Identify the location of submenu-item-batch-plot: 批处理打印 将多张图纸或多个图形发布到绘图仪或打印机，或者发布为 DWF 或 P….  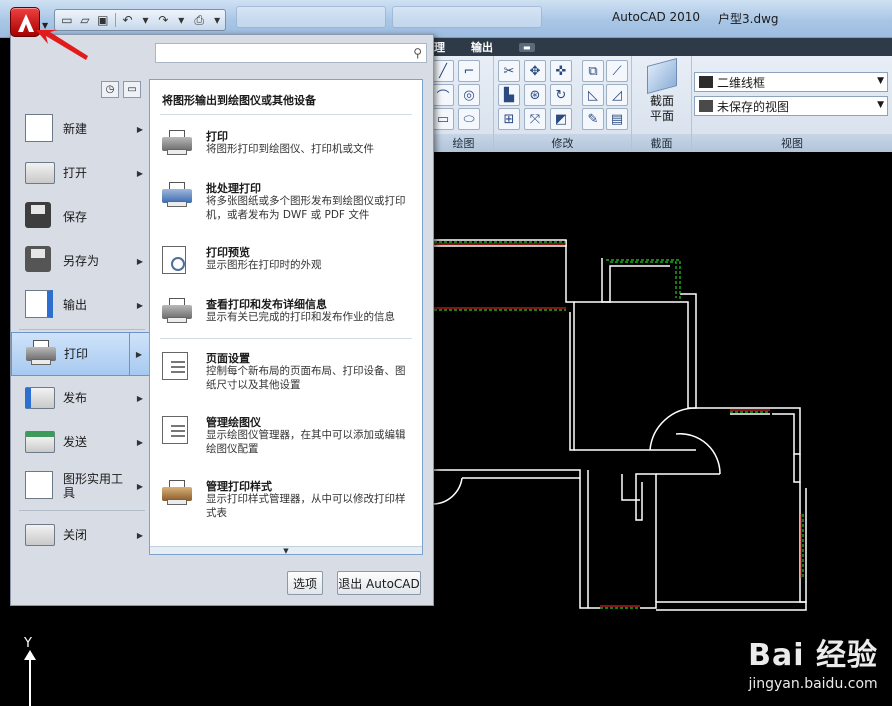
(289, 205).